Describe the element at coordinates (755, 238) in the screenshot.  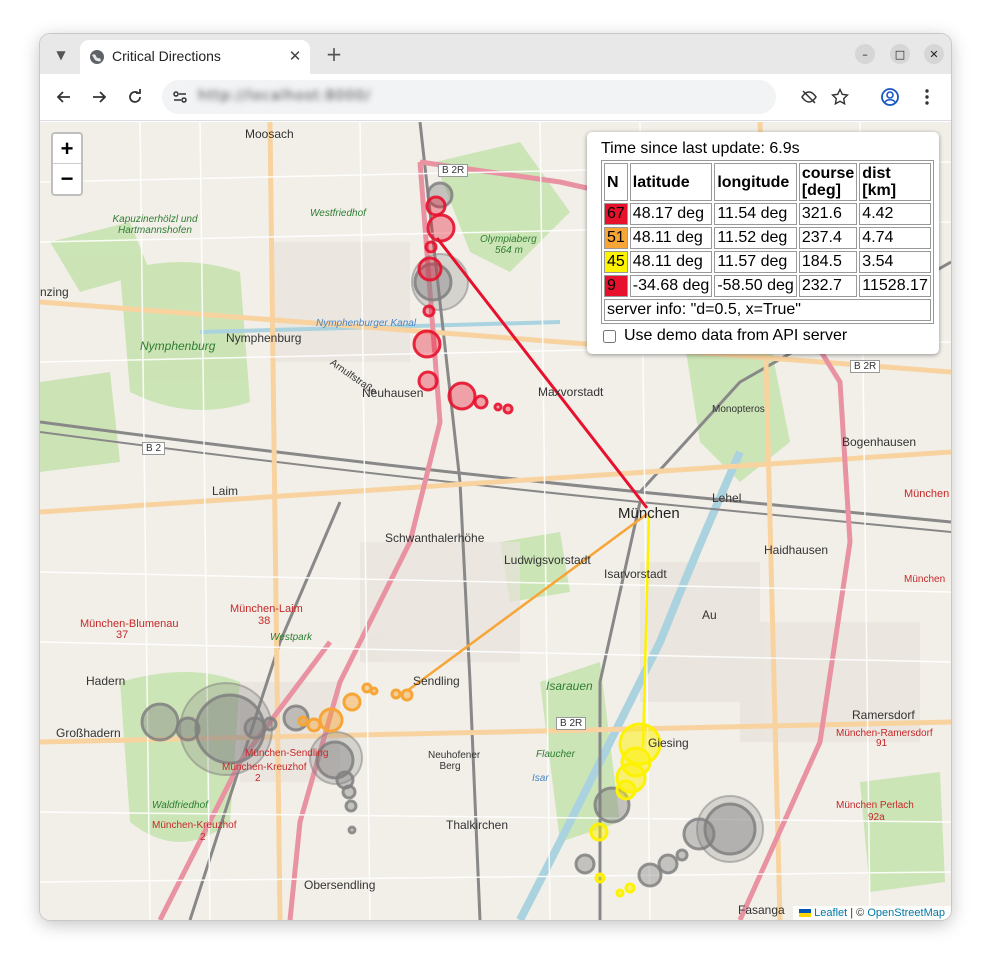
I see `row-longitude: 11.52 deg` at that location.